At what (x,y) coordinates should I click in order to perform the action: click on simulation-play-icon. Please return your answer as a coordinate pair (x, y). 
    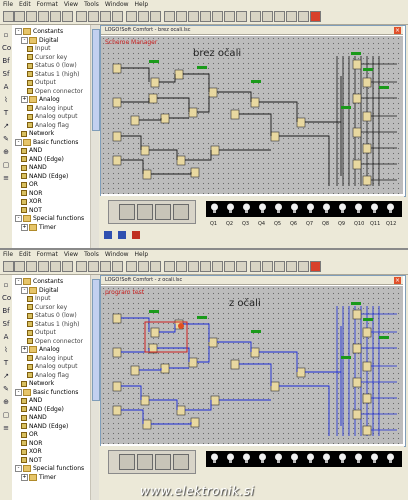
    Looking at the image, I should click on (108, 235).